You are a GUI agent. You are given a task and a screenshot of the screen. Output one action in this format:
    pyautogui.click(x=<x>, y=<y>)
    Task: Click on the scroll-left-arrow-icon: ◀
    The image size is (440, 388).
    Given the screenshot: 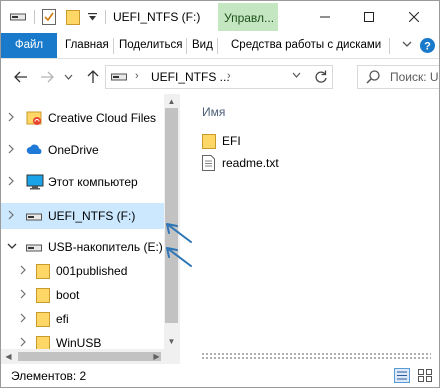 What is the action you would take?
    pyautogui.click(x=8, y=356)
    